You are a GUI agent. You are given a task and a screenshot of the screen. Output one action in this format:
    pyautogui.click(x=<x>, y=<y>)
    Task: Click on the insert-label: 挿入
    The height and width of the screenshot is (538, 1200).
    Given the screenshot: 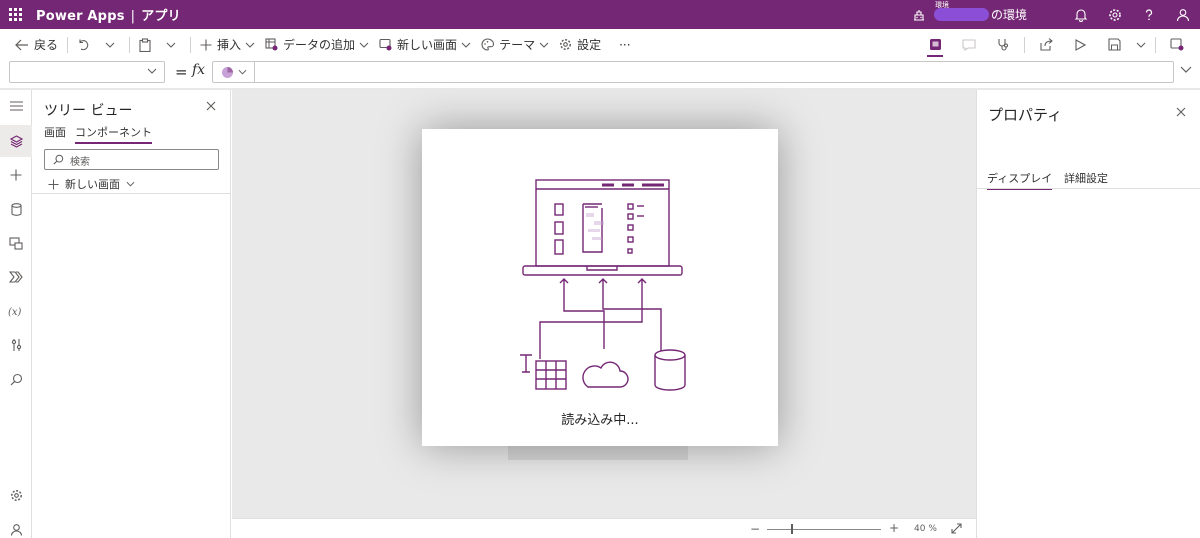 What is the action you would take?
    pyautogui.click(x=229, y=45)
    